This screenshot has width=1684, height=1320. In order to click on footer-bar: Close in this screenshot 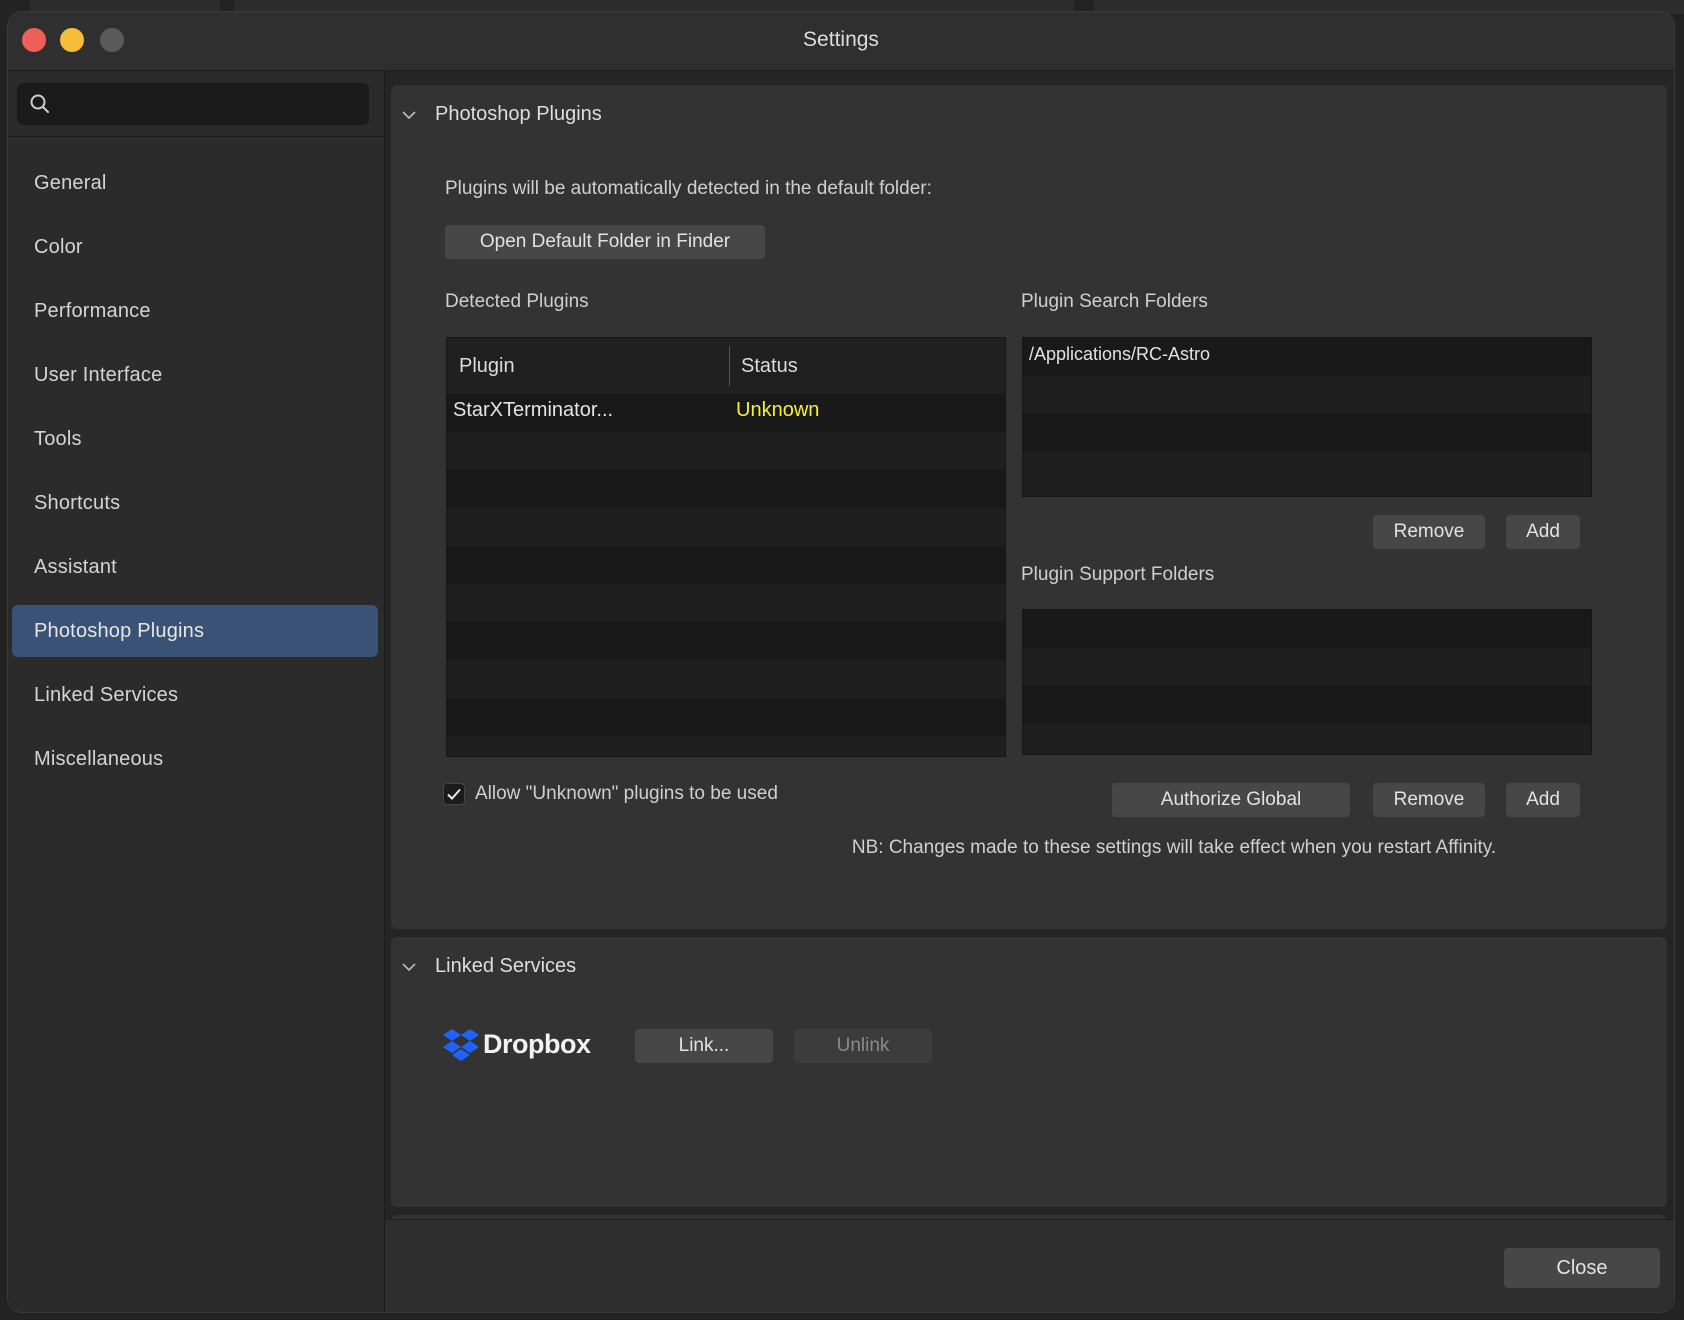, I will do `click(1029, 1265)`.